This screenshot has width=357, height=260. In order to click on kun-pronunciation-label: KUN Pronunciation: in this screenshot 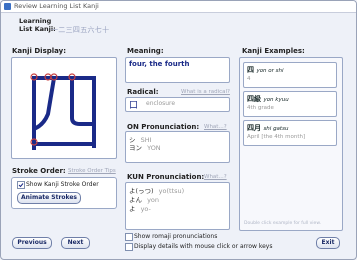, I will do `click(166, 177)`.